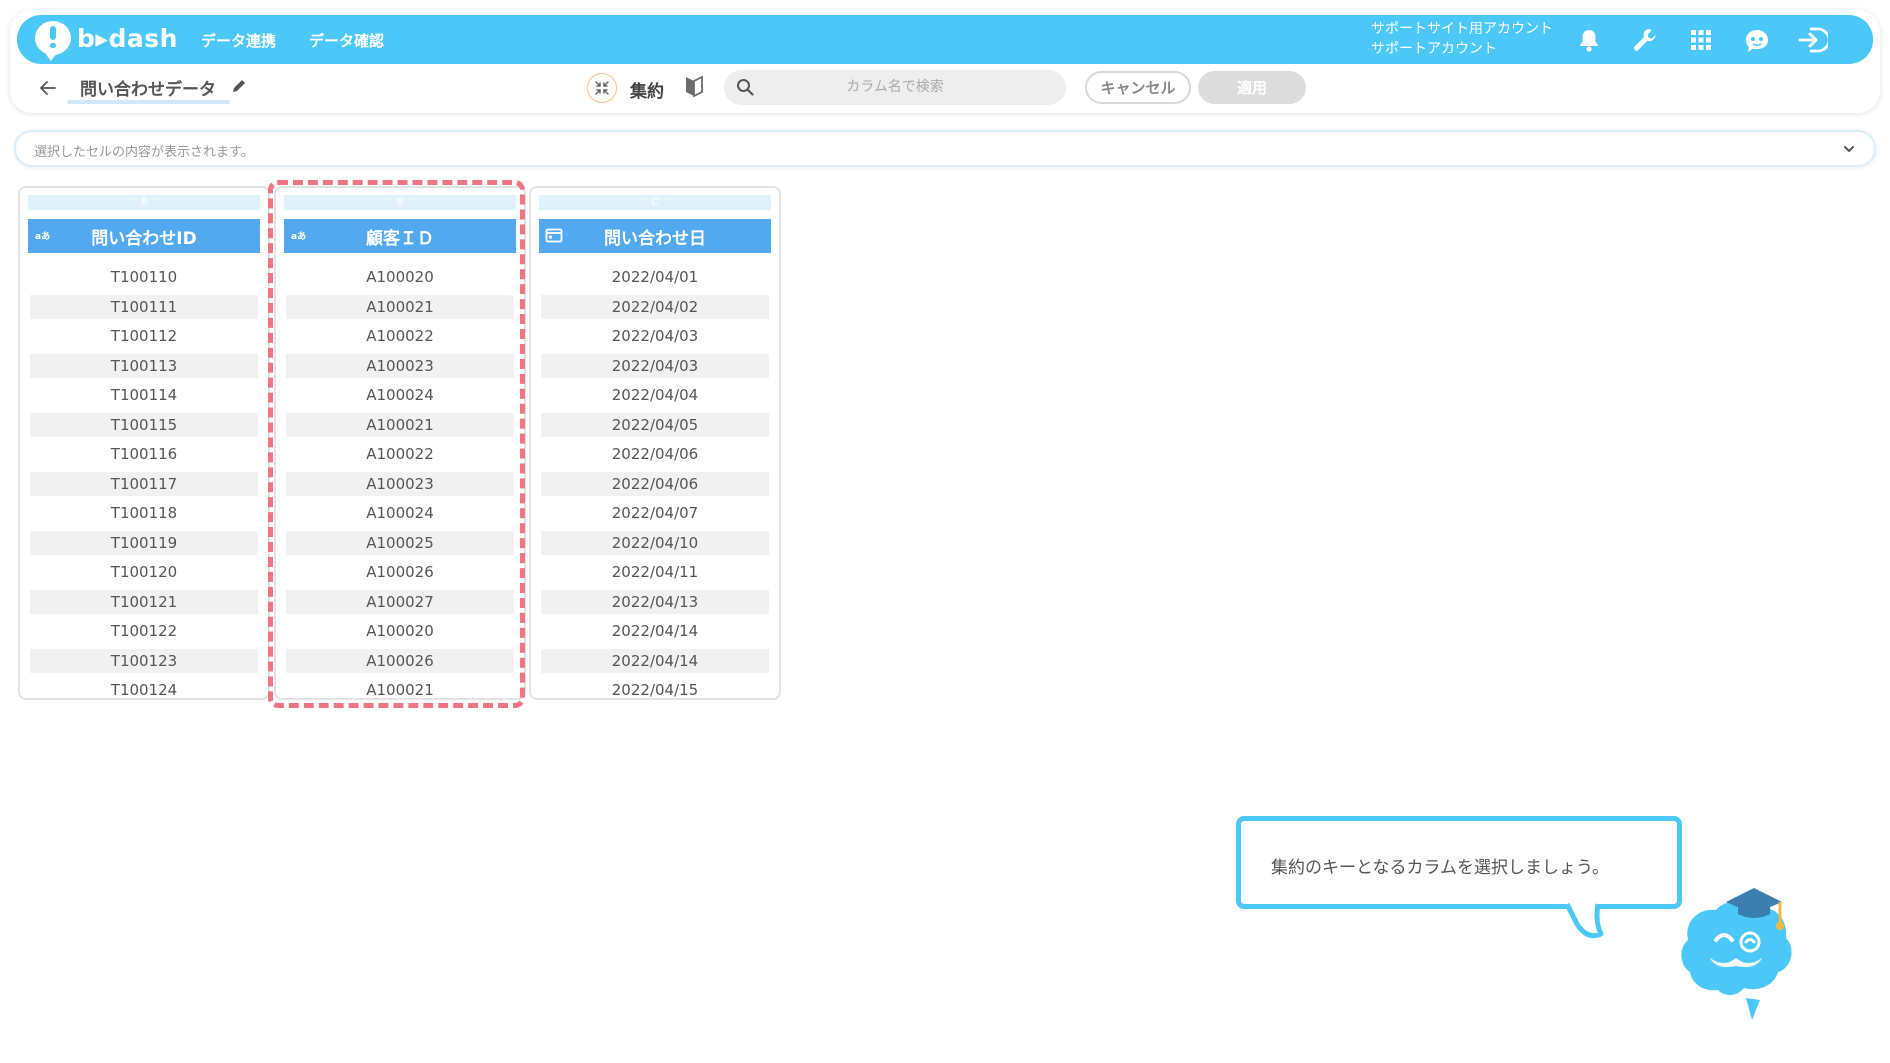  What do you see at coordinates (144, 631) in the screenshot?
I see `table-cell: T100122` at bounding box center [144, 631].